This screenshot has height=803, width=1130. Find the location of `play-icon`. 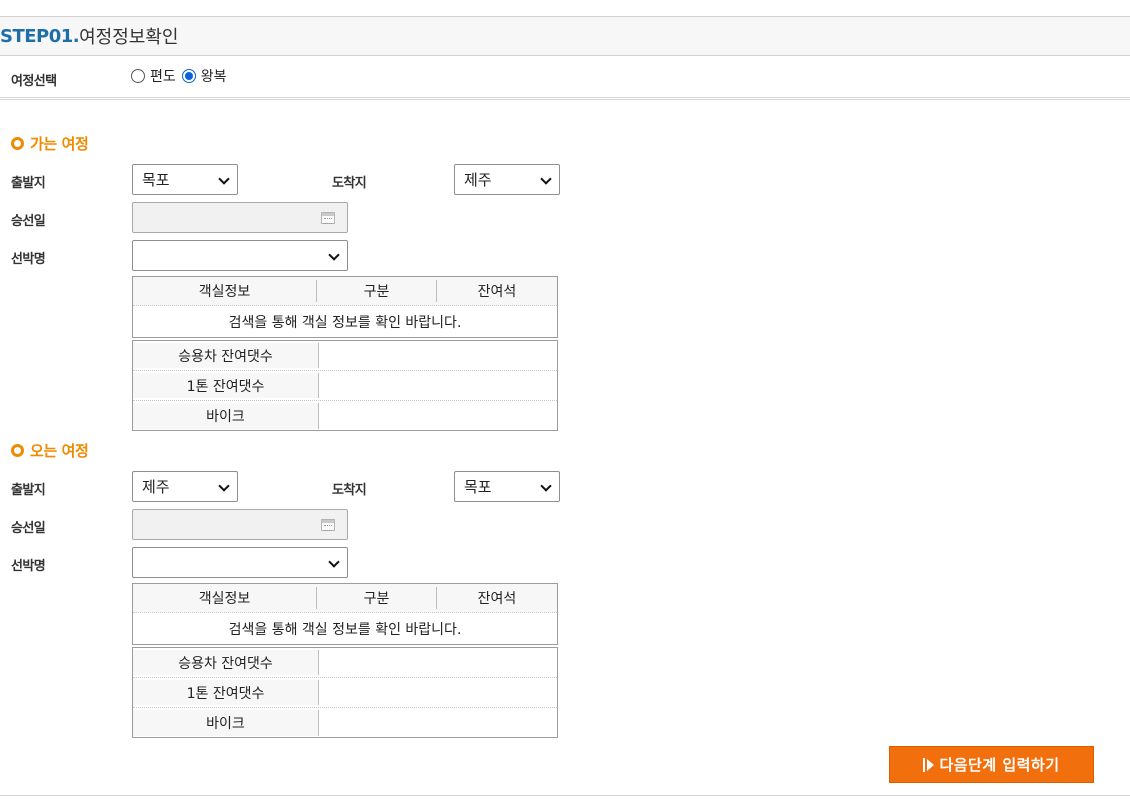

play-icon is located at coordinates (929, 764).